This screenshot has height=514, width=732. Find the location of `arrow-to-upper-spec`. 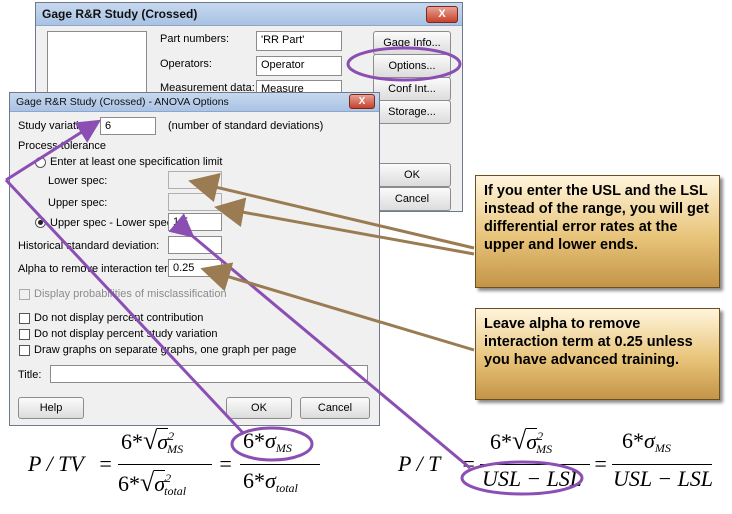

arrow-to-upper-spec is located at coordinates (344, 226).